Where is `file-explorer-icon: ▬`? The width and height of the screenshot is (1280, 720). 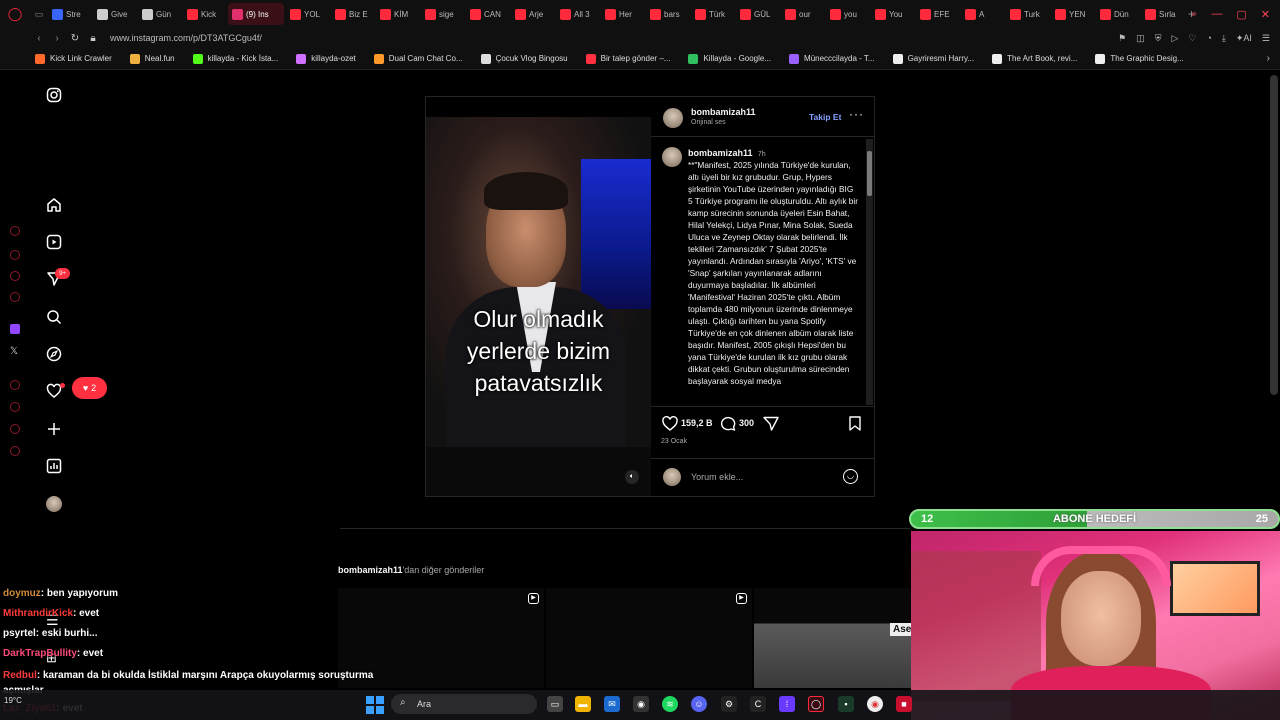 file-explorer-icon: ▬ is located at coordinates (583, 704).